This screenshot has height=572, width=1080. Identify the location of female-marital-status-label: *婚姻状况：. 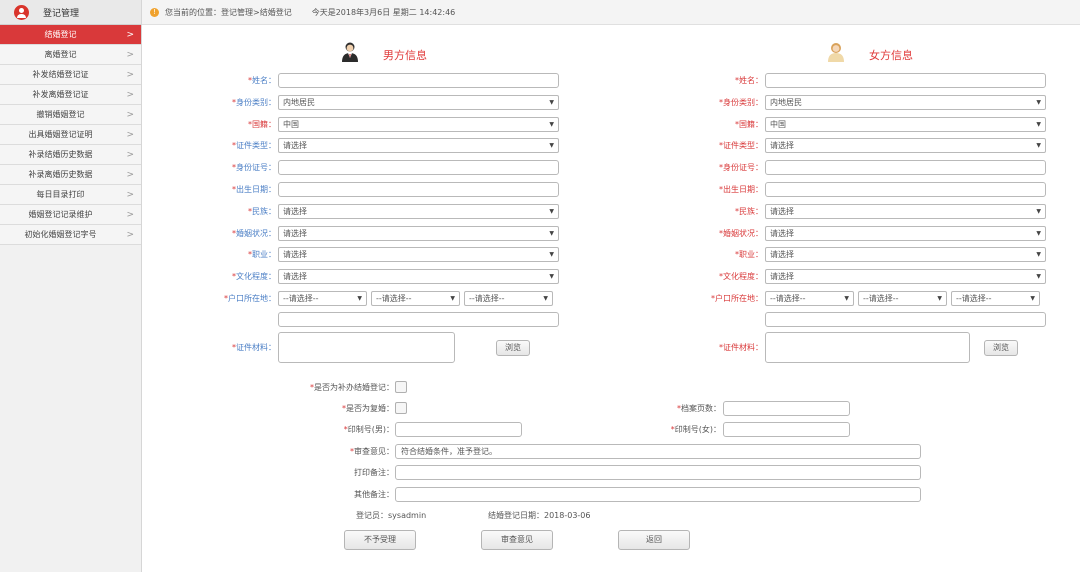
(741, 233).